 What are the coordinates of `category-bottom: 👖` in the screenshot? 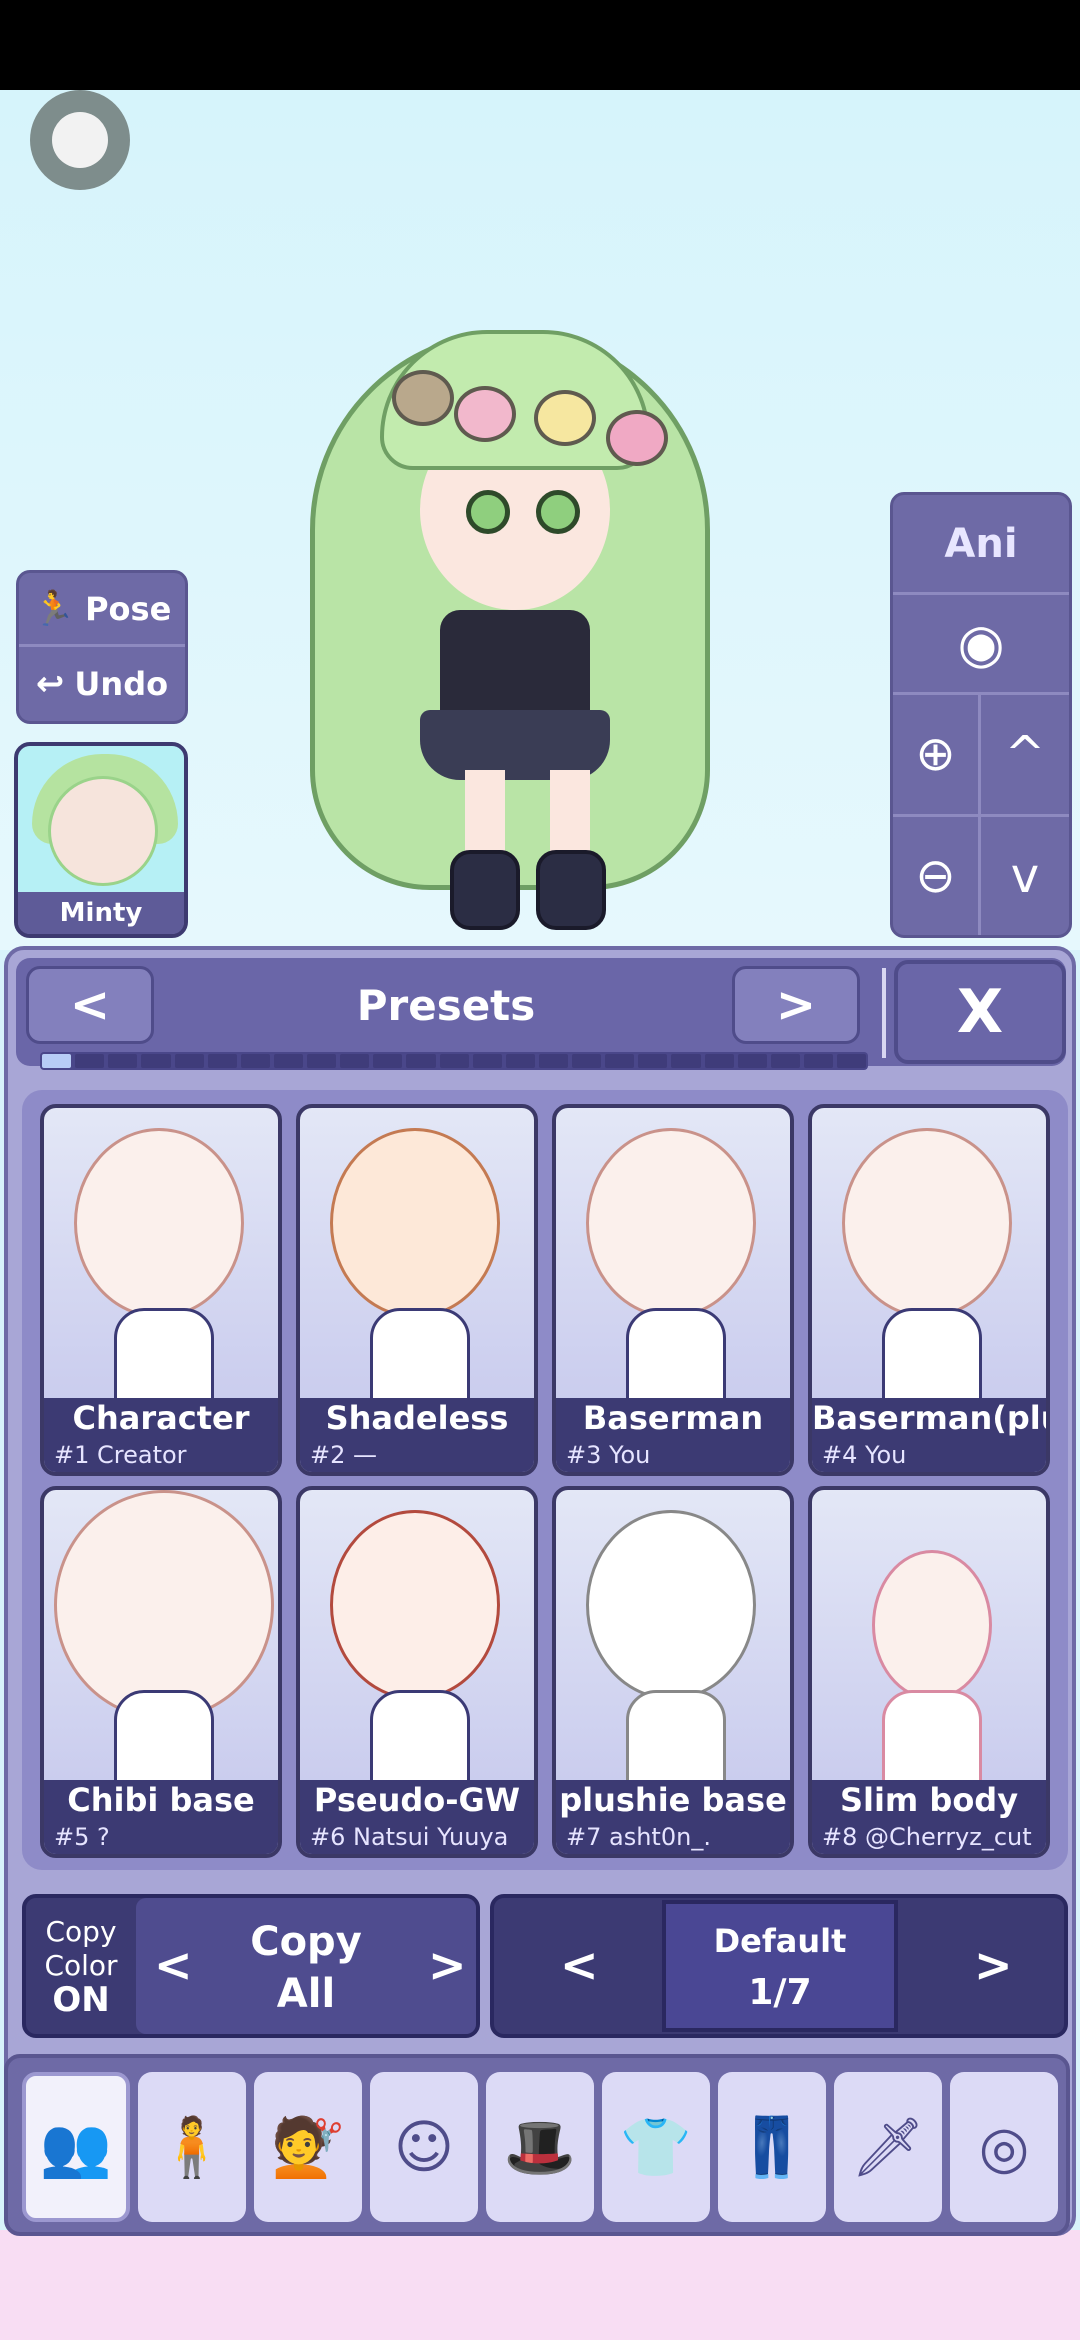 It's located at (772, 2147).